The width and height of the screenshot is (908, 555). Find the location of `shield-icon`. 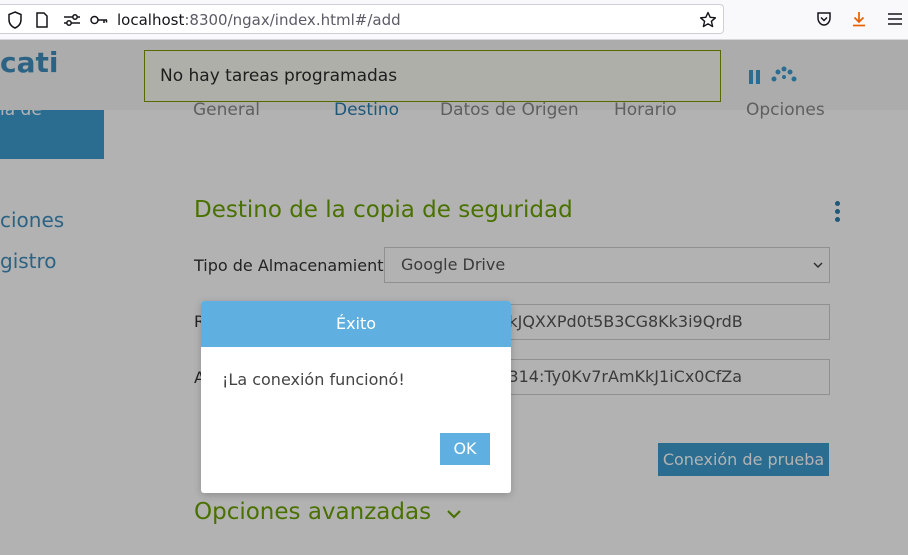

shield-icon is located at coordinates (15, 20).